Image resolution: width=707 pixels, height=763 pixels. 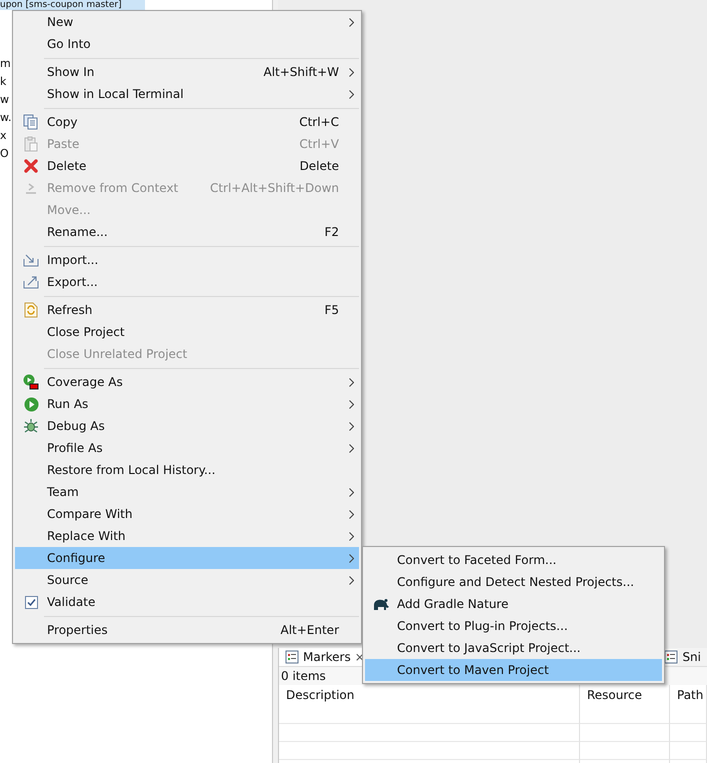 I want to click on arrow-icon, so click(x=31, y=188).